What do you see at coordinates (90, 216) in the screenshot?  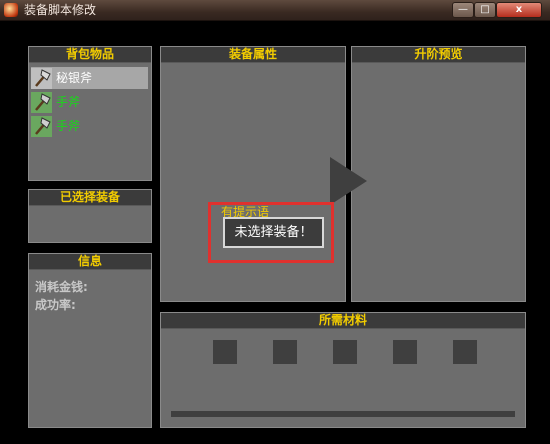 I see `selected-equipment-panel: 已选择装备` at bounding box center [90, 216].